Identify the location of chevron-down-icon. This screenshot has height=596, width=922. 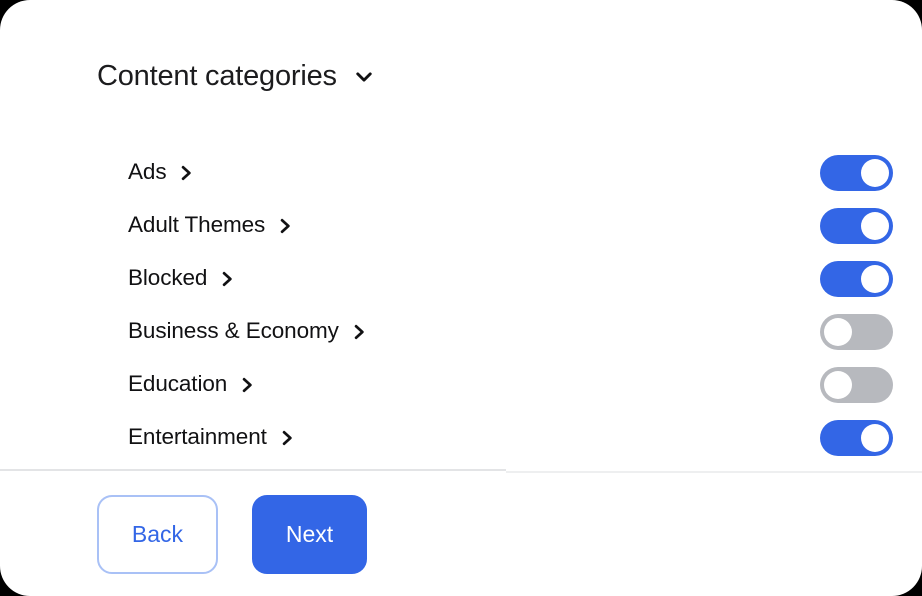
(364, 77).